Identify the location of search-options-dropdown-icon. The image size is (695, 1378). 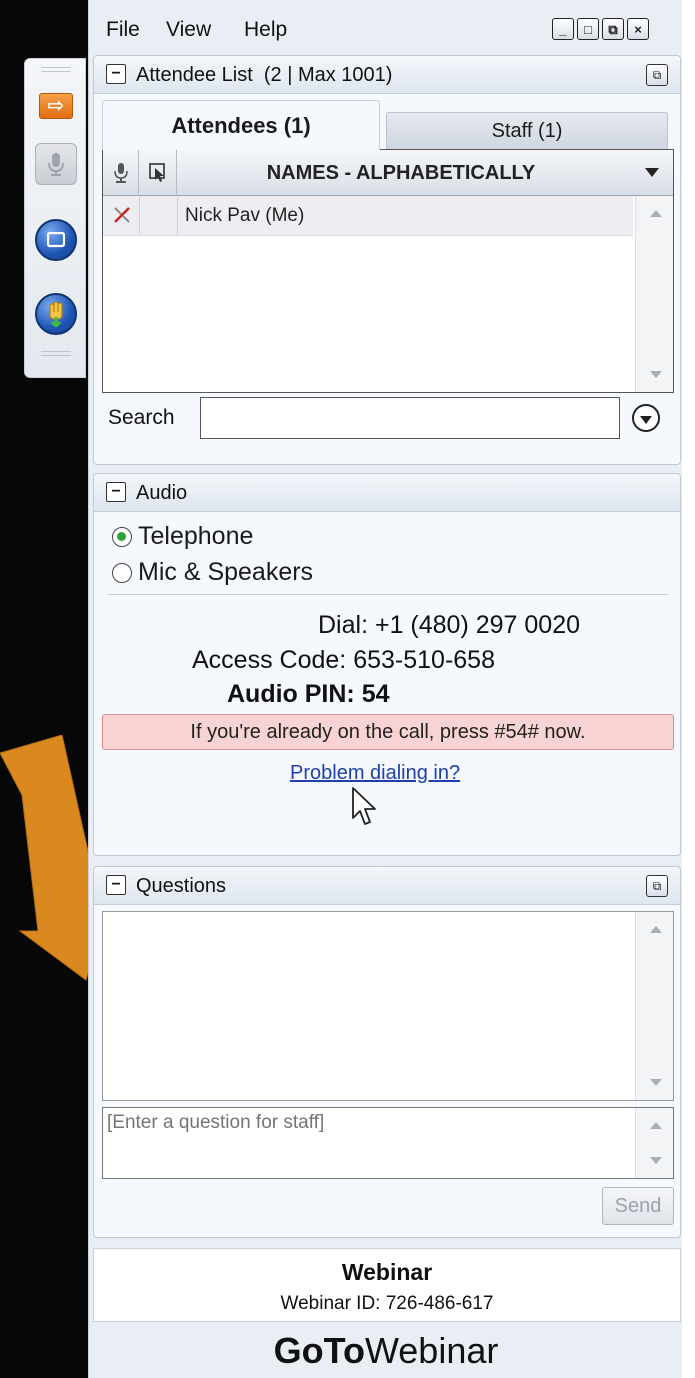
(646, 418).